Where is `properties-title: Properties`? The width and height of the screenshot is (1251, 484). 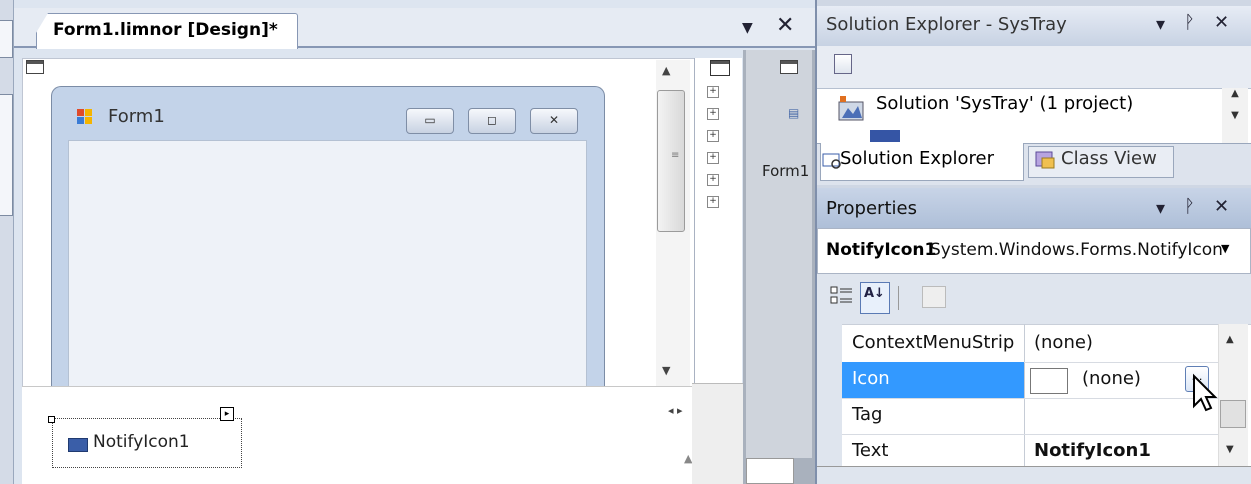
properties-title: Properties is located at coordinates (871, 208).